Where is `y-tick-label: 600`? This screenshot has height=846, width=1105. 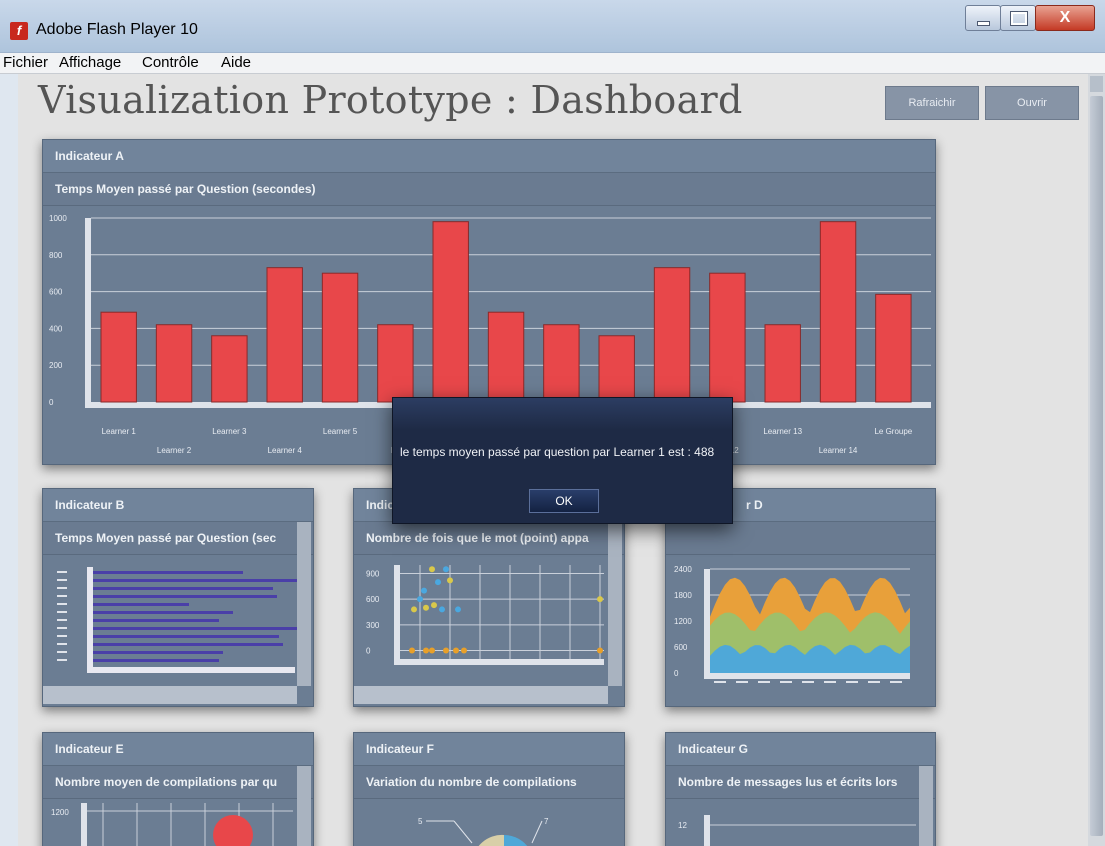 y-tick-label: 600 is located at coordinates (56, 292).